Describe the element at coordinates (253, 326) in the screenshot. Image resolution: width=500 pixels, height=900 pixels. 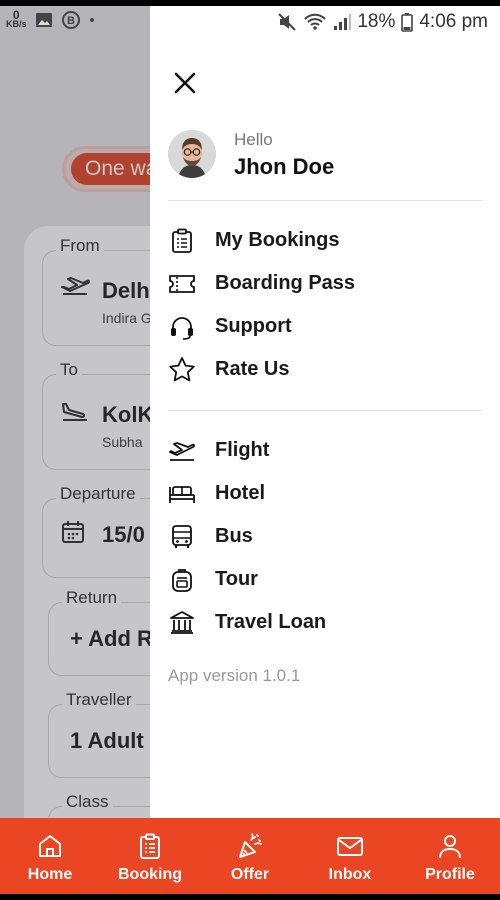
I see `menu-item-label: Support` at that location.